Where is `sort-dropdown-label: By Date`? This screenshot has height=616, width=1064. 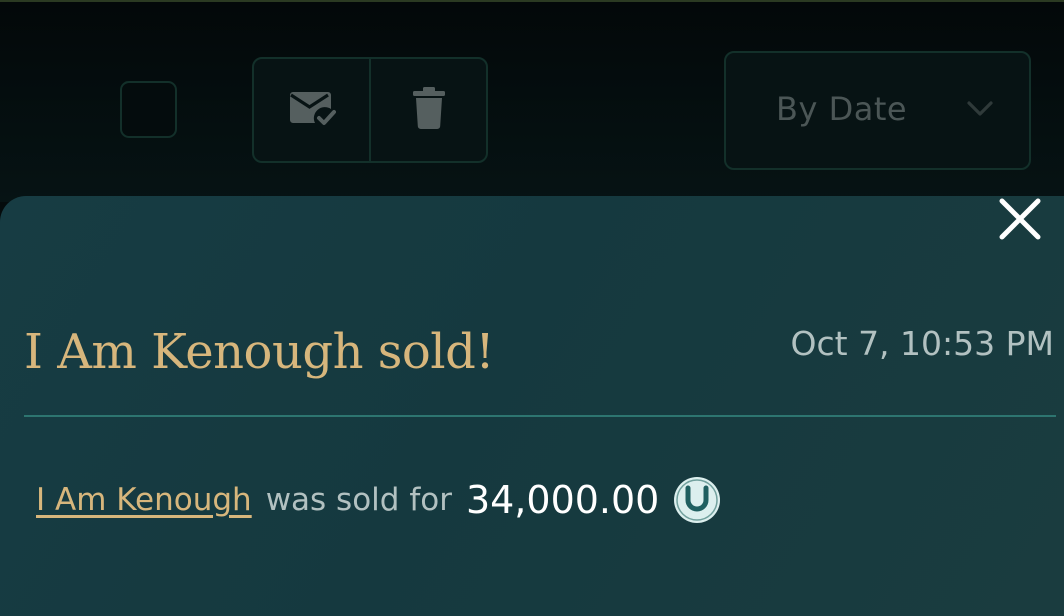 sort-dropdown-label: By Date is located at coordinates (842, 109).